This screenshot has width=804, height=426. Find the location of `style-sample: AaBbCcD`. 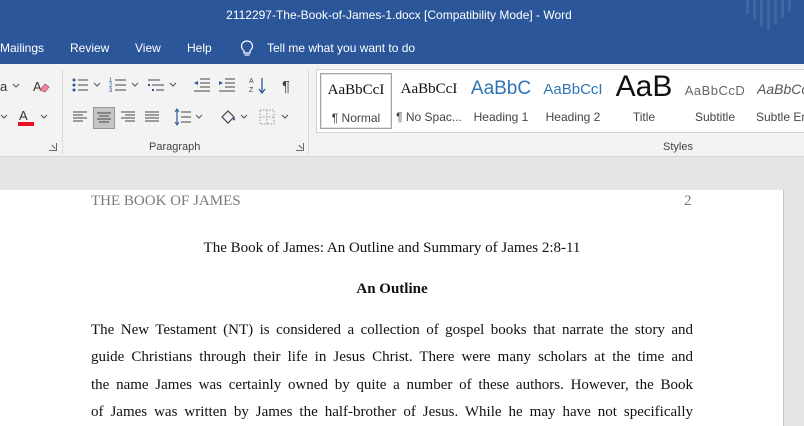

style-sample: AaBbCcD is located at coordinates (715, 90).